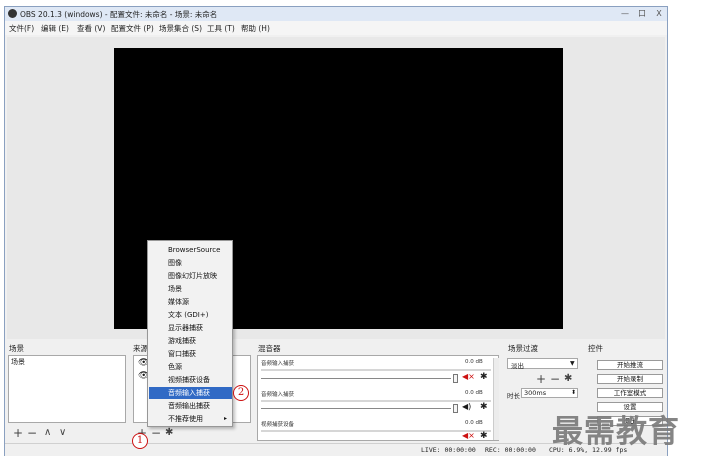 This screenshot has width=703, height=465. Describe the element at coordinates (140, 348) in the screenshot. I see `sources-header: 来源` at that location.